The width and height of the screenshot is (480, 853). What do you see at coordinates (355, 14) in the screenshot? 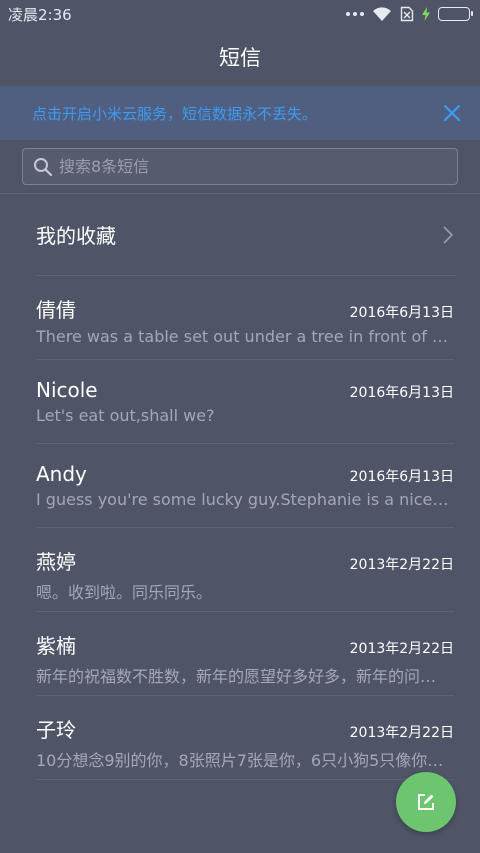
I see `signal-dots-icon` at bounding box center [355, 14].